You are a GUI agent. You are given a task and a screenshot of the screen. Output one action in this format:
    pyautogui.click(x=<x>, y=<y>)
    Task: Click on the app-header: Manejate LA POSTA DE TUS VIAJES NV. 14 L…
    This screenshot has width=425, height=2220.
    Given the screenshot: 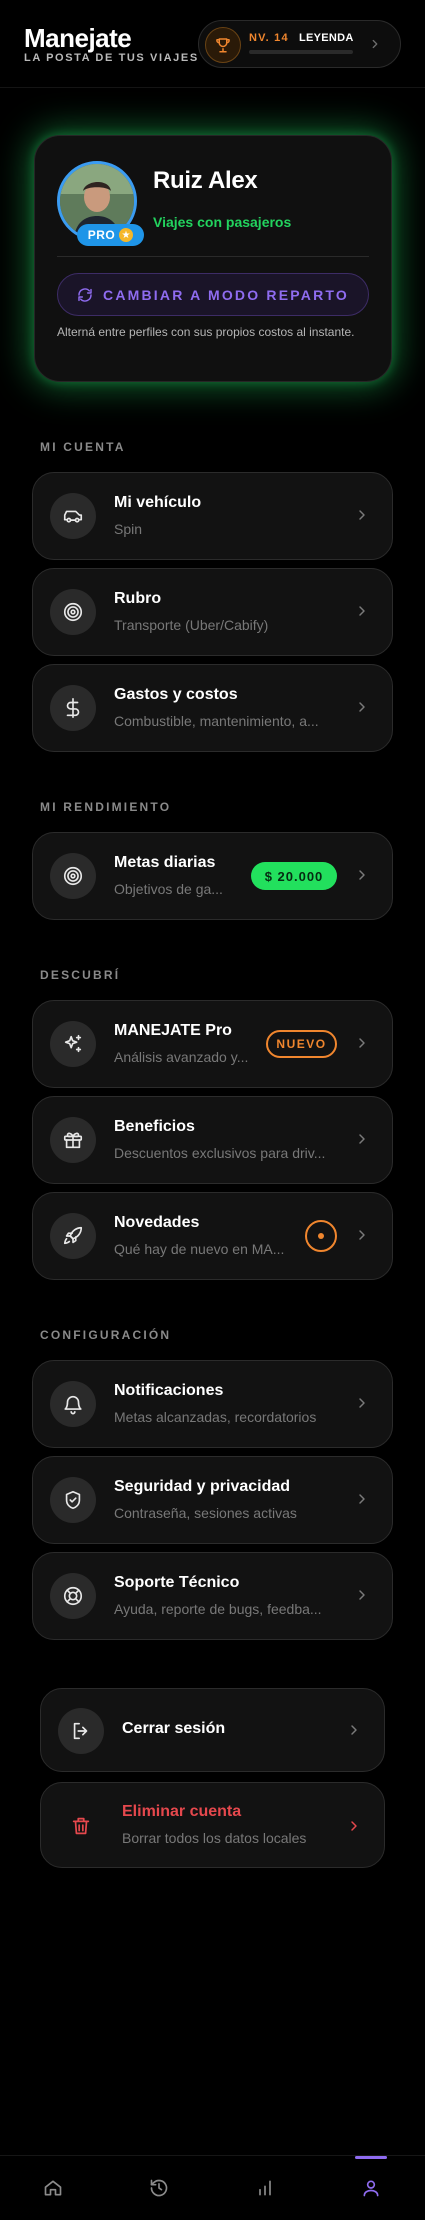 What is the action you would take?
    pyautogui.click(x=212, y=44)
    